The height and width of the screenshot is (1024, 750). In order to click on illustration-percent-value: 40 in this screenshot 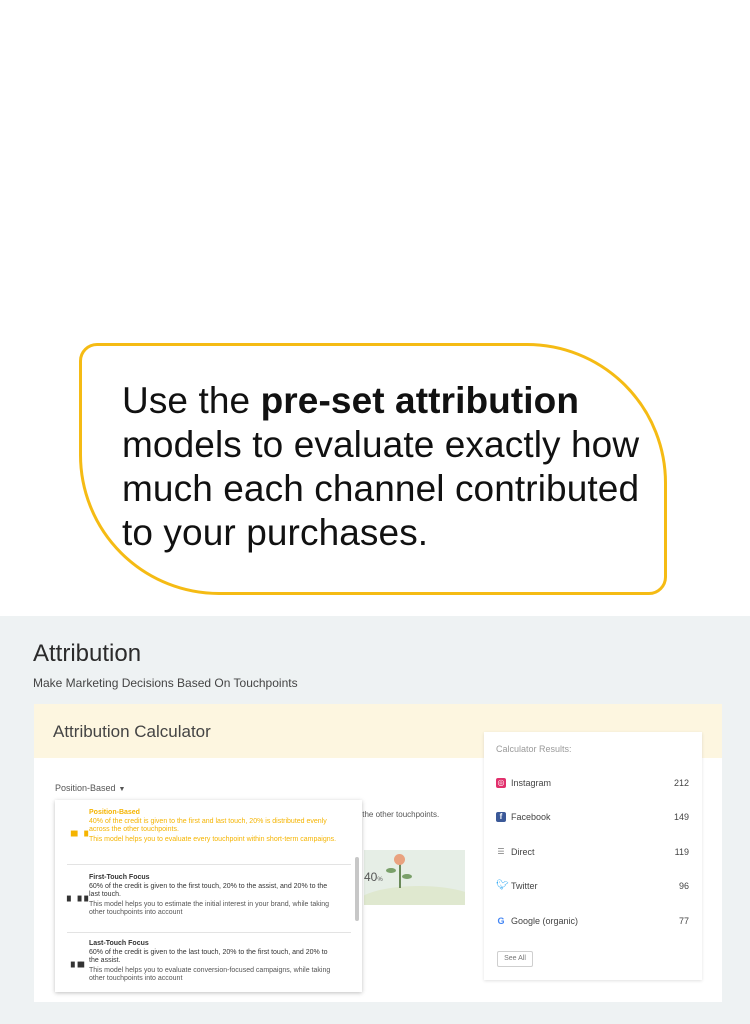, I will do `click(371, 877)`.